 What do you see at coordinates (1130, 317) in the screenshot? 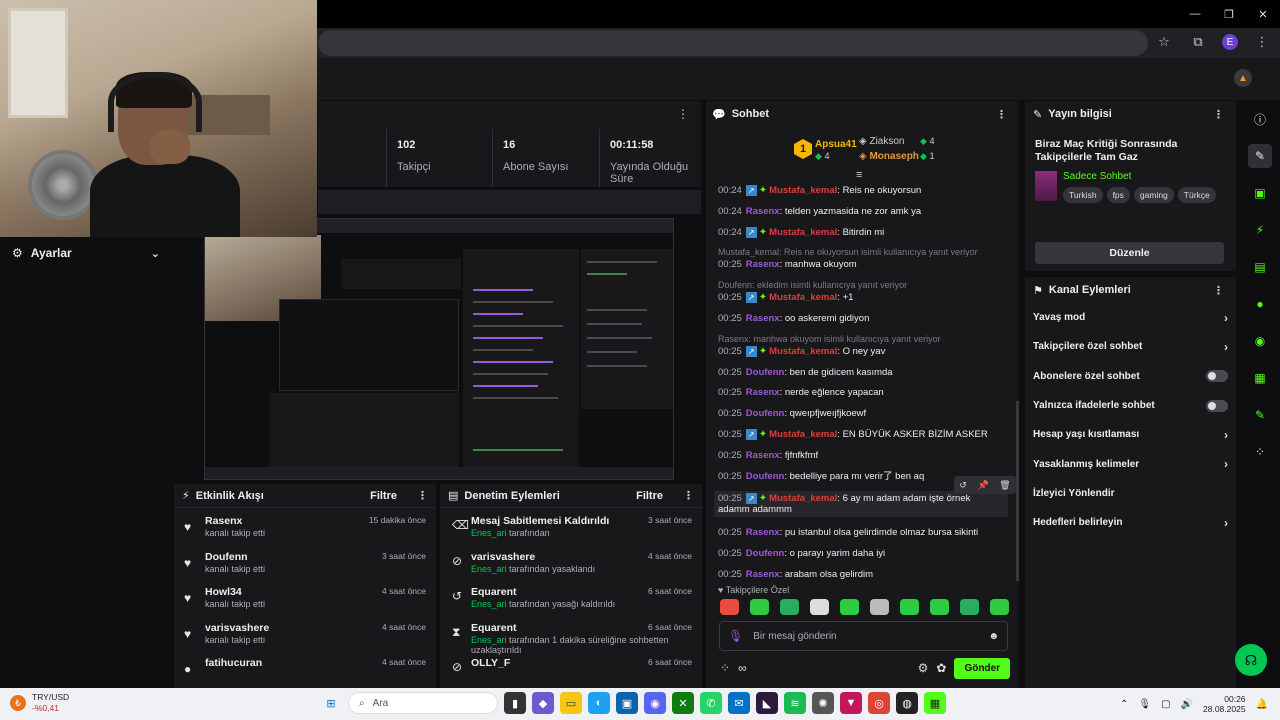
I see `slow-mode-row: Yavaş mod ›` at bounding box center [1130, 317].